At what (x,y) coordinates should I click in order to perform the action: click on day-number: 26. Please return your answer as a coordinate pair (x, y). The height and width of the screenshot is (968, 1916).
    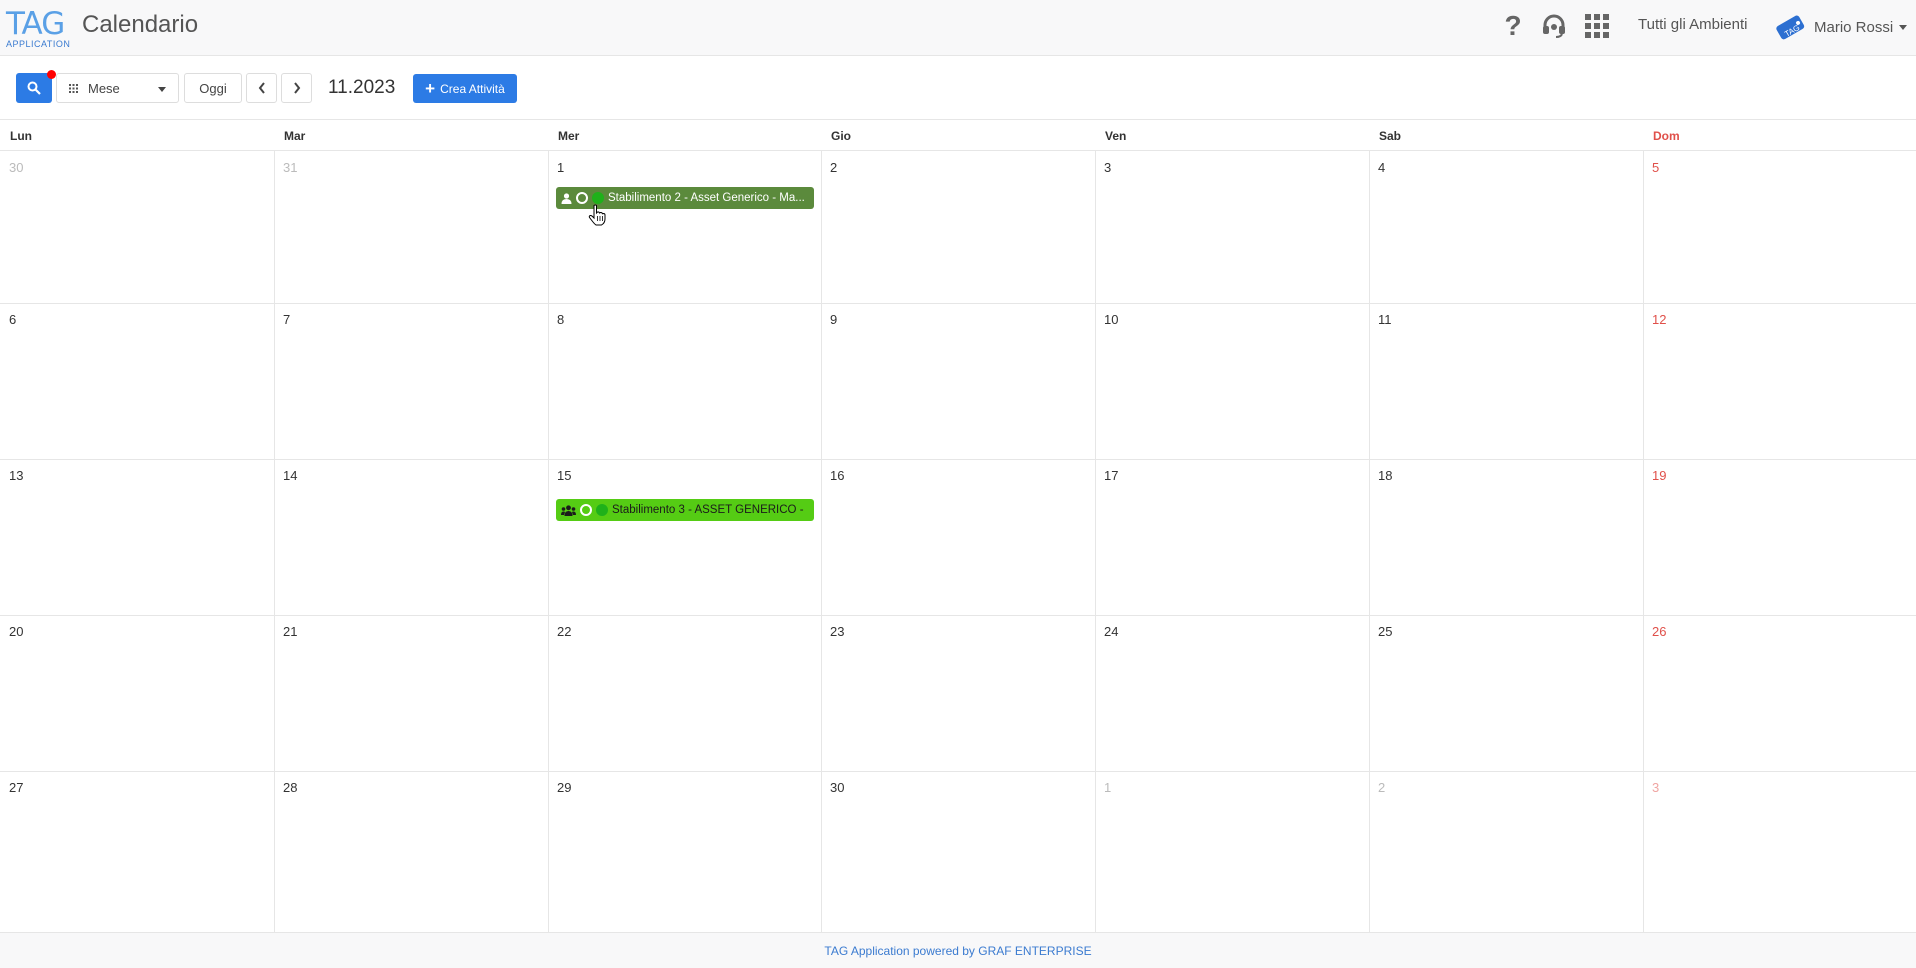
    Looking at the image, I should click on (1659, 631).